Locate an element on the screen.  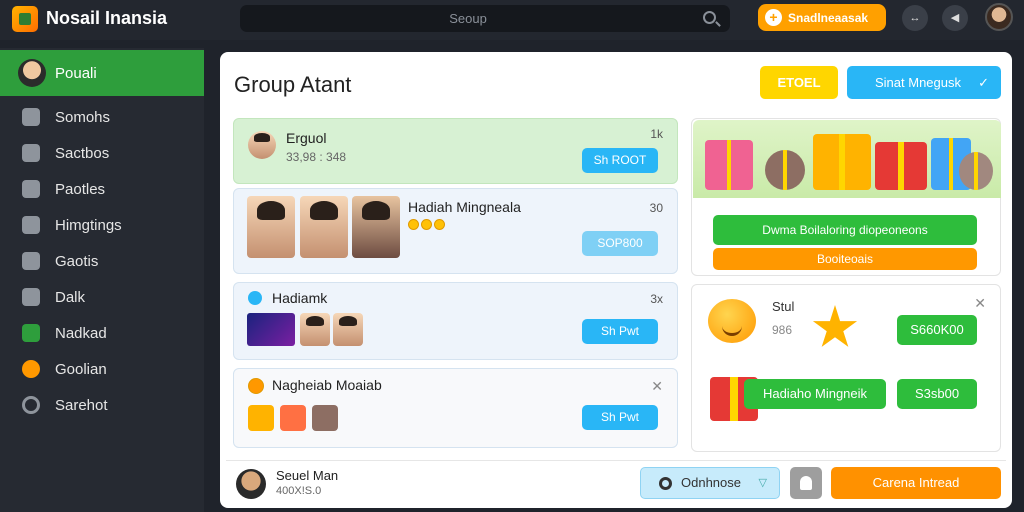
card-title: Hadiah Mingneala is located at coordinates (464, 207).